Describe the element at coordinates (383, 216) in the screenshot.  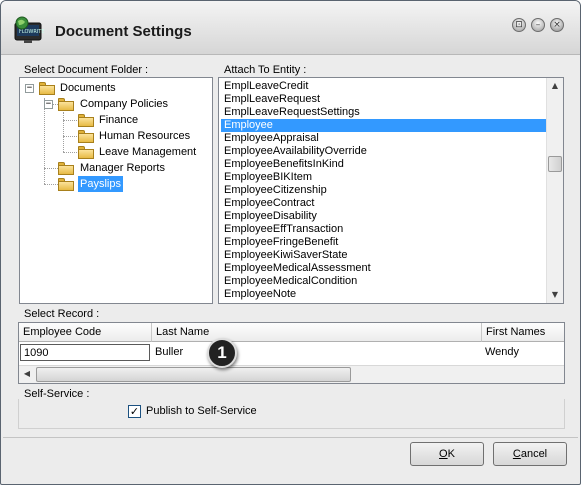
I see `entity-list-item: EmployeeDisability` at that location.